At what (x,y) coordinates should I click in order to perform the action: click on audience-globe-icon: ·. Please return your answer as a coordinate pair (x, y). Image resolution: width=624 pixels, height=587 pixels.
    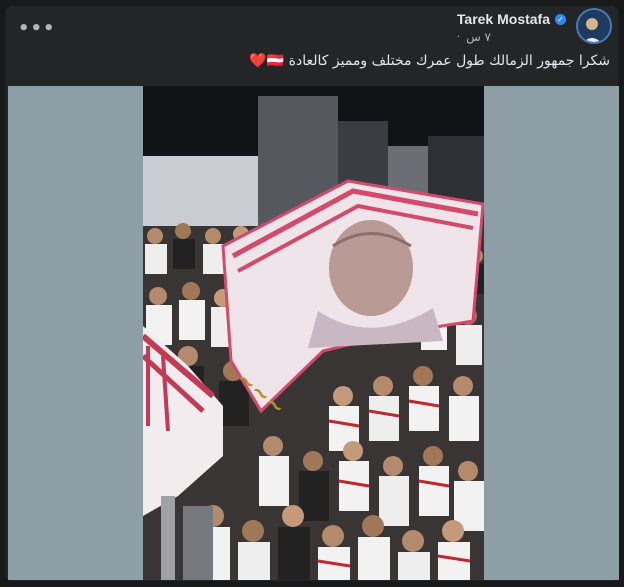
    Looking at the image, I should click on (458, 37).